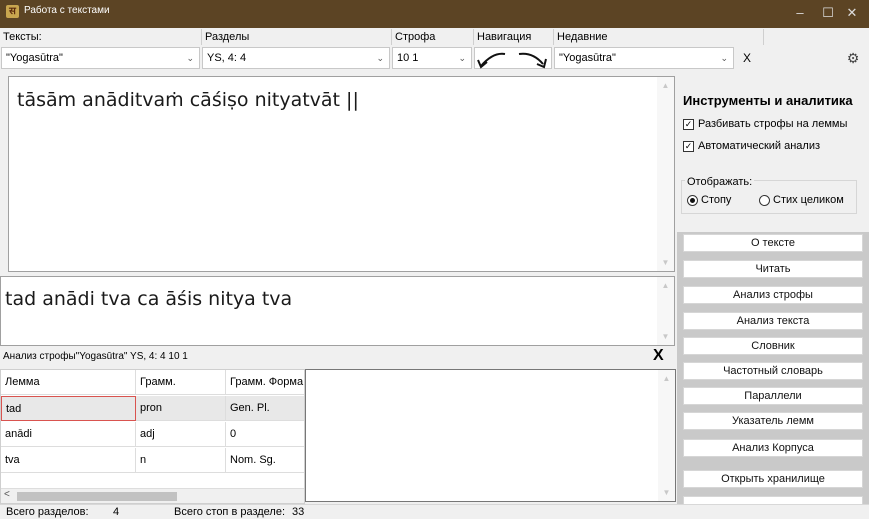 This screenshot has height=519, width=869. Describe the element at coordinates (68, 460) in the screenshot. I see `table-cell-lemma: tva` at that location.